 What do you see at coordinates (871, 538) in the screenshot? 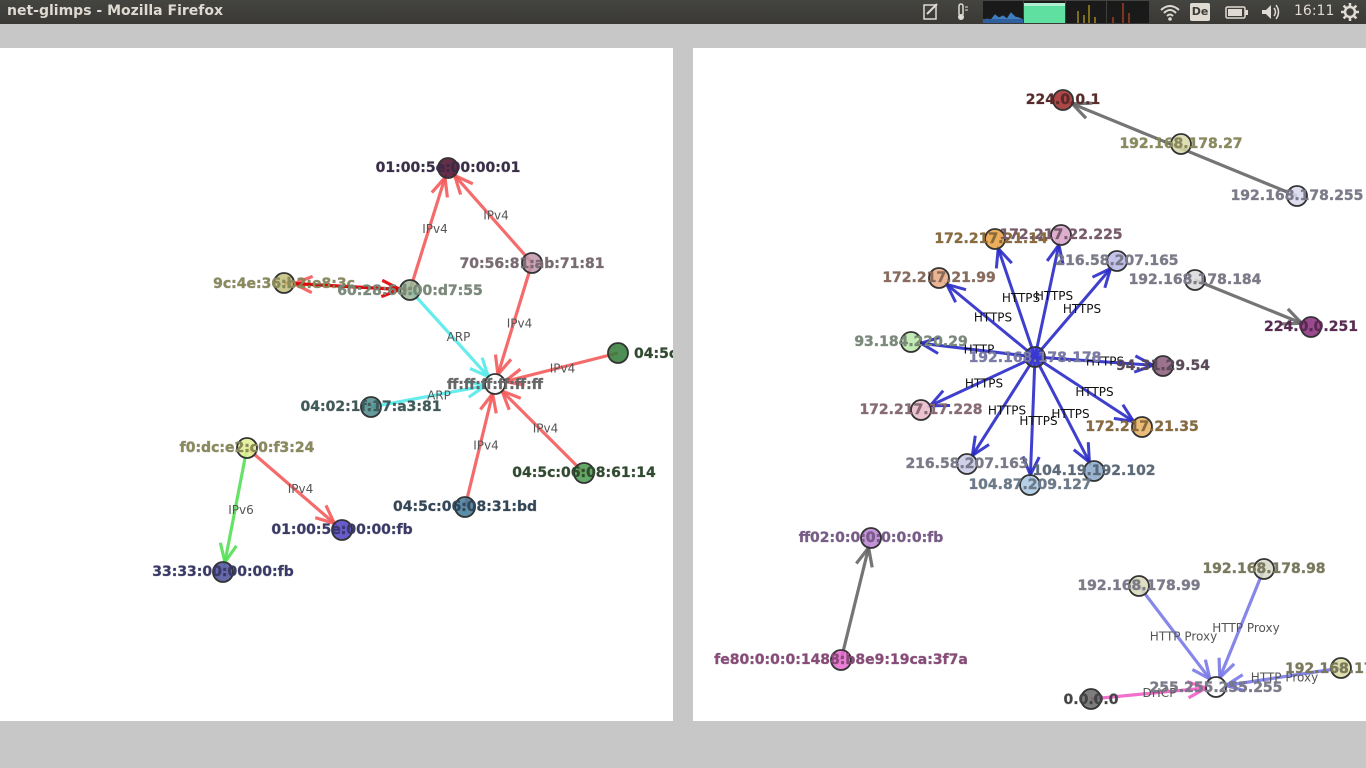
I see `node-label: ff02:0:0:0:0:0:0:fb` at bounding box center [871, 538].